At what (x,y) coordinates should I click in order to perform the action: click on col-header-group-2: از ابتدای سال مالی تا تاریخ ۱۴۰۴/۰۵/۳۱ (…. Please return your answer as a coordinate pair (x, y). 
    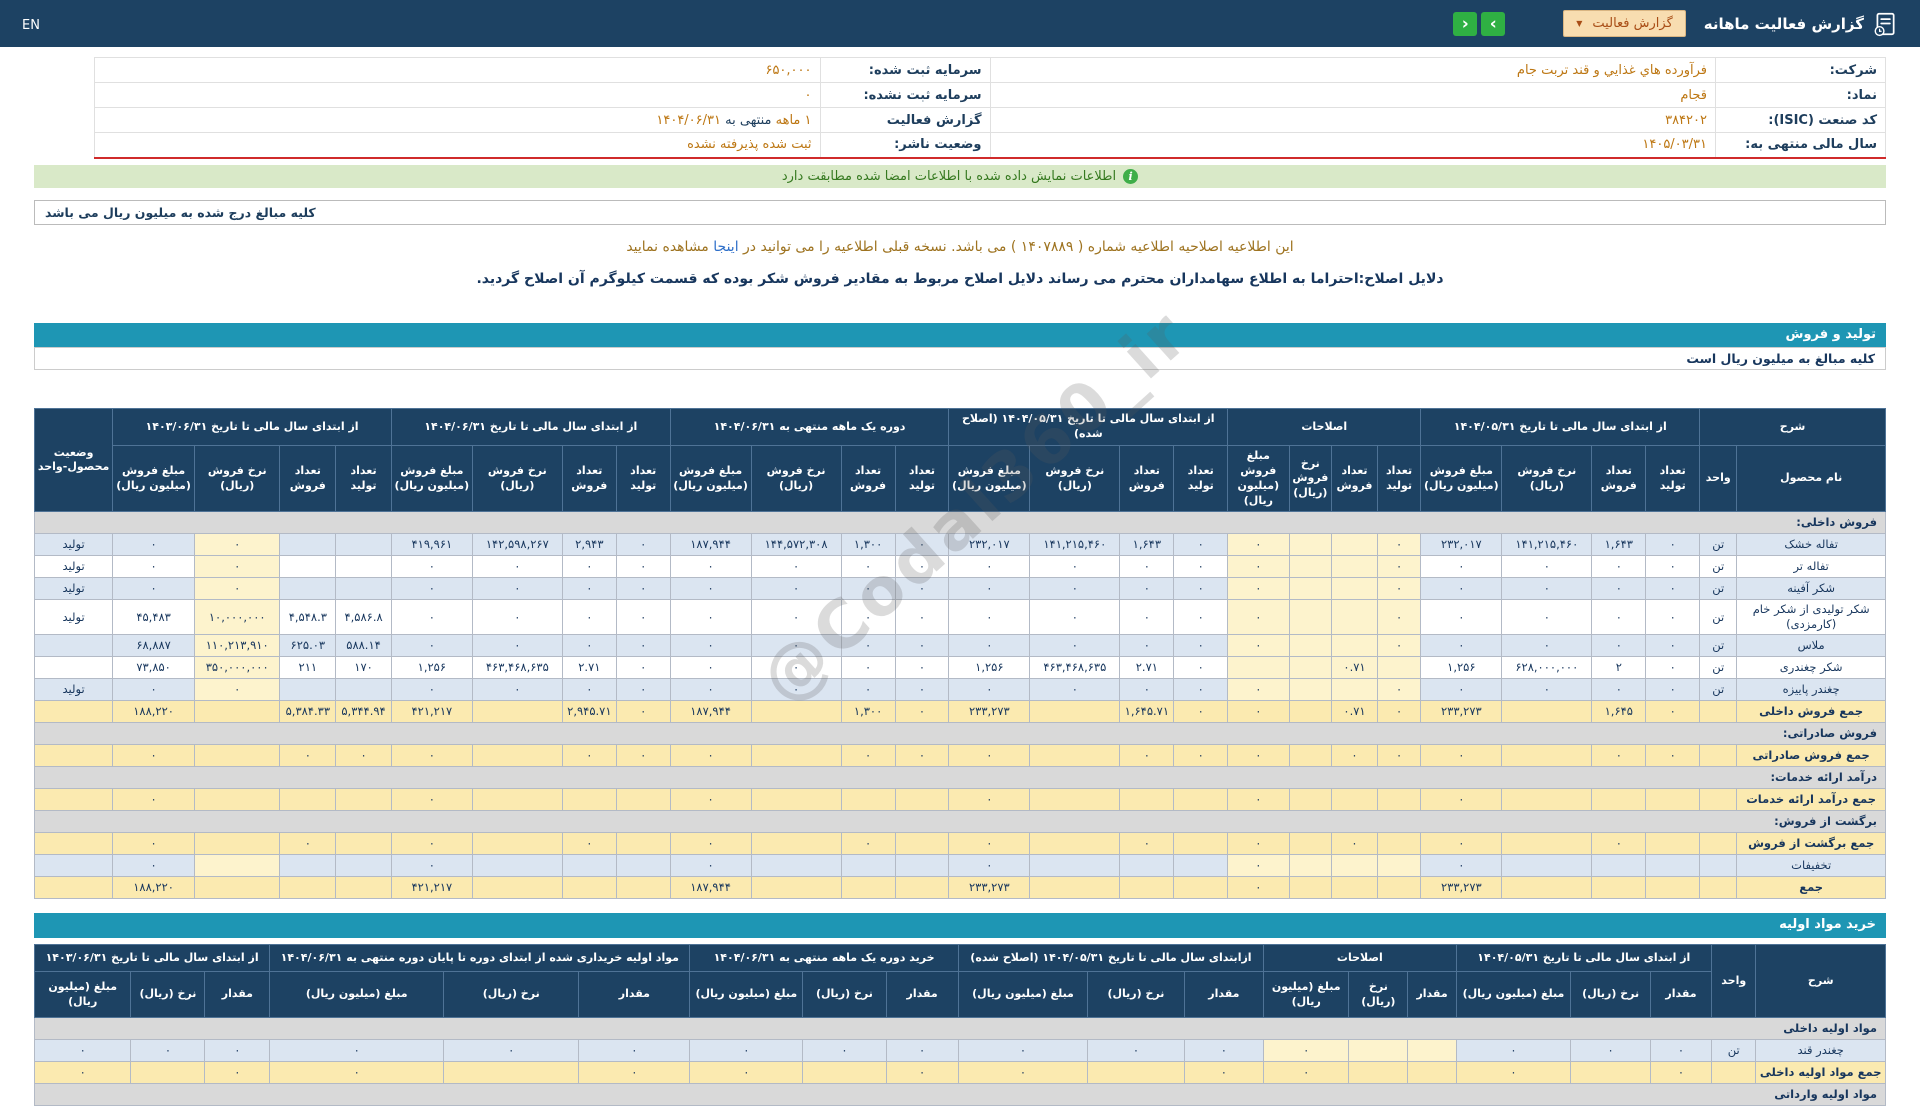
    Looking at the image, I should click on (1088, 427).